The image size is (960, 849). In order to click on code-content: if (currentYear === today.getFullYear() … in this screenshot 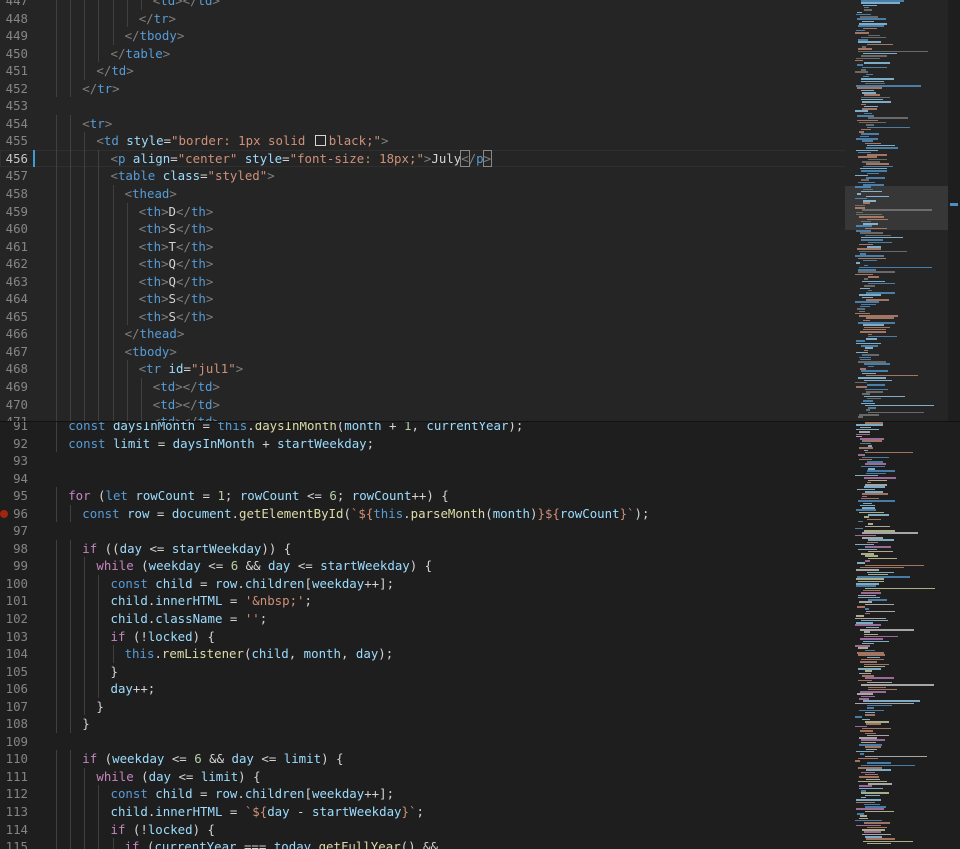, I will do `click(281, 843)`.